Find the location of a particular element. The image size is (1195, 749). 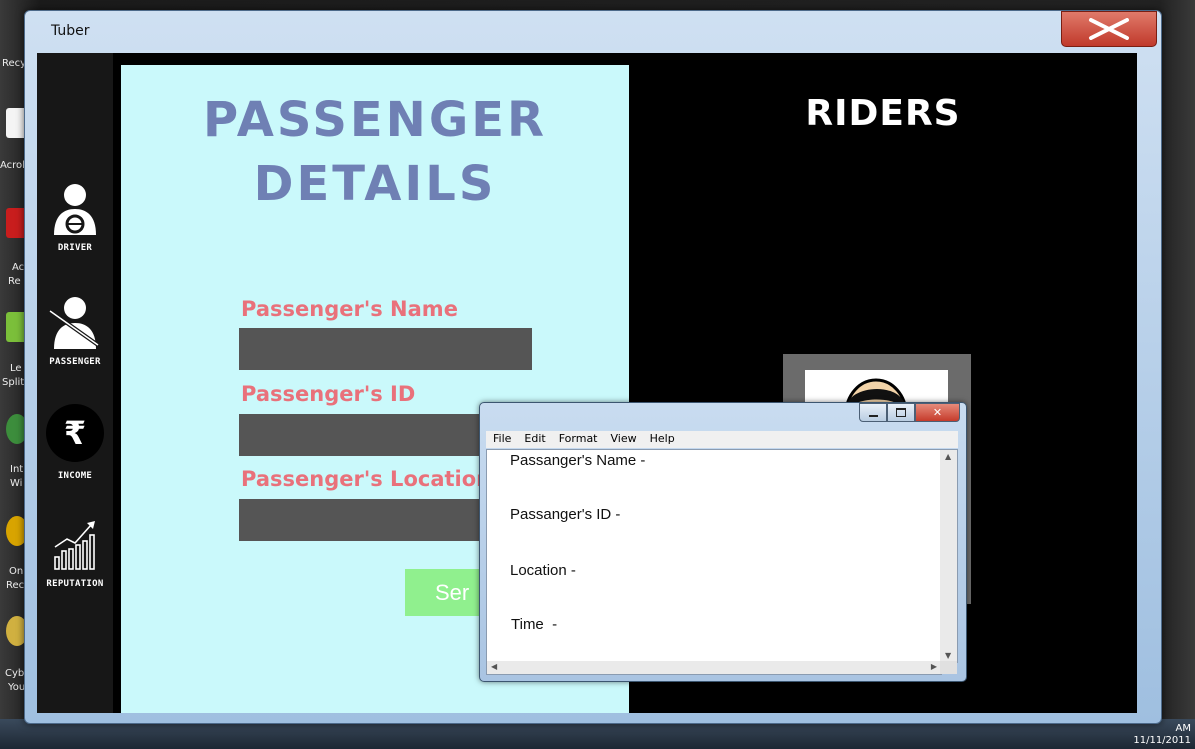

maximize-icon is located at coordinates (901, 412).